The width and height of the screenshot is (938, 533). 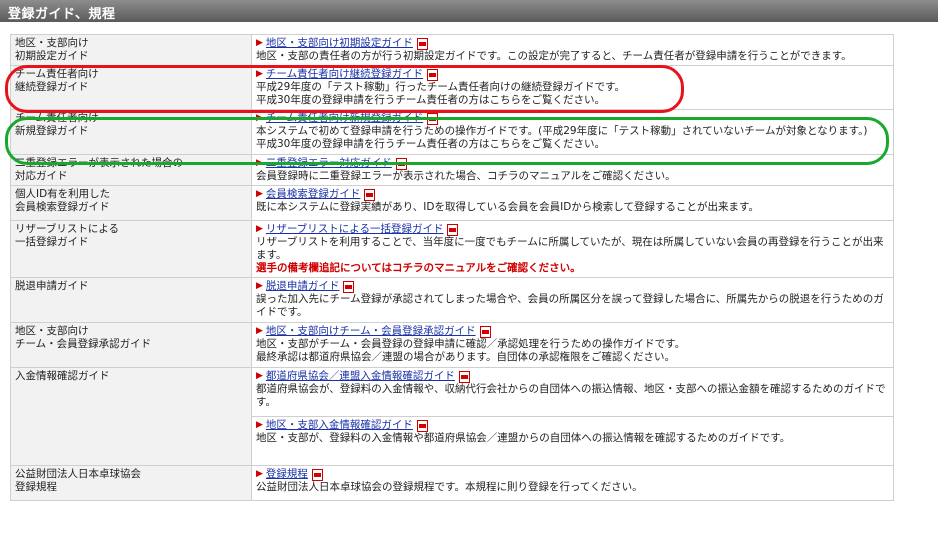 What do you see at coordinates (360, 376) in the screenshot?
I see `guide-link: 都道府県協会／連盟入金情報確認ガイド` at bounding box center [360, 376].